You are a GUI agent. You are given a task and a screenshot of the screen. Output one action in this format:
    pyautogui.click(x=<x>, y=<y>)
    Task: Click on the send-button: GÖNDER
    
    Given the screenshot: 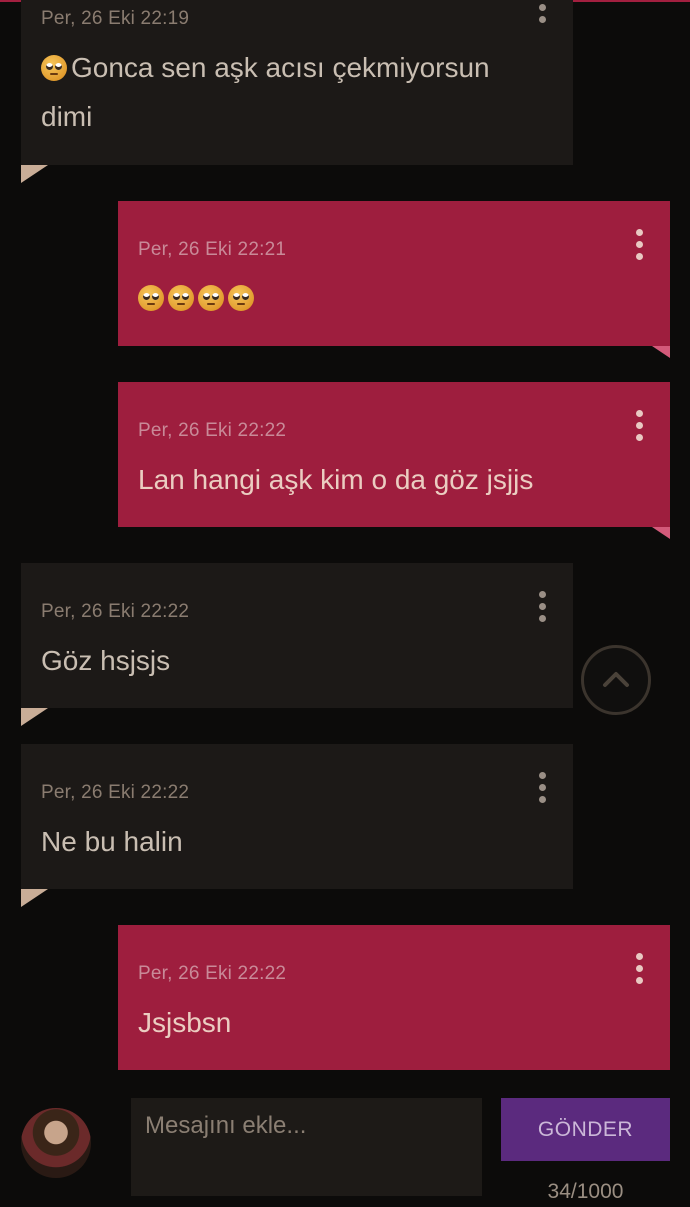 What is the action you would take?
    pyautogui.click(x=585, y=1129)
    